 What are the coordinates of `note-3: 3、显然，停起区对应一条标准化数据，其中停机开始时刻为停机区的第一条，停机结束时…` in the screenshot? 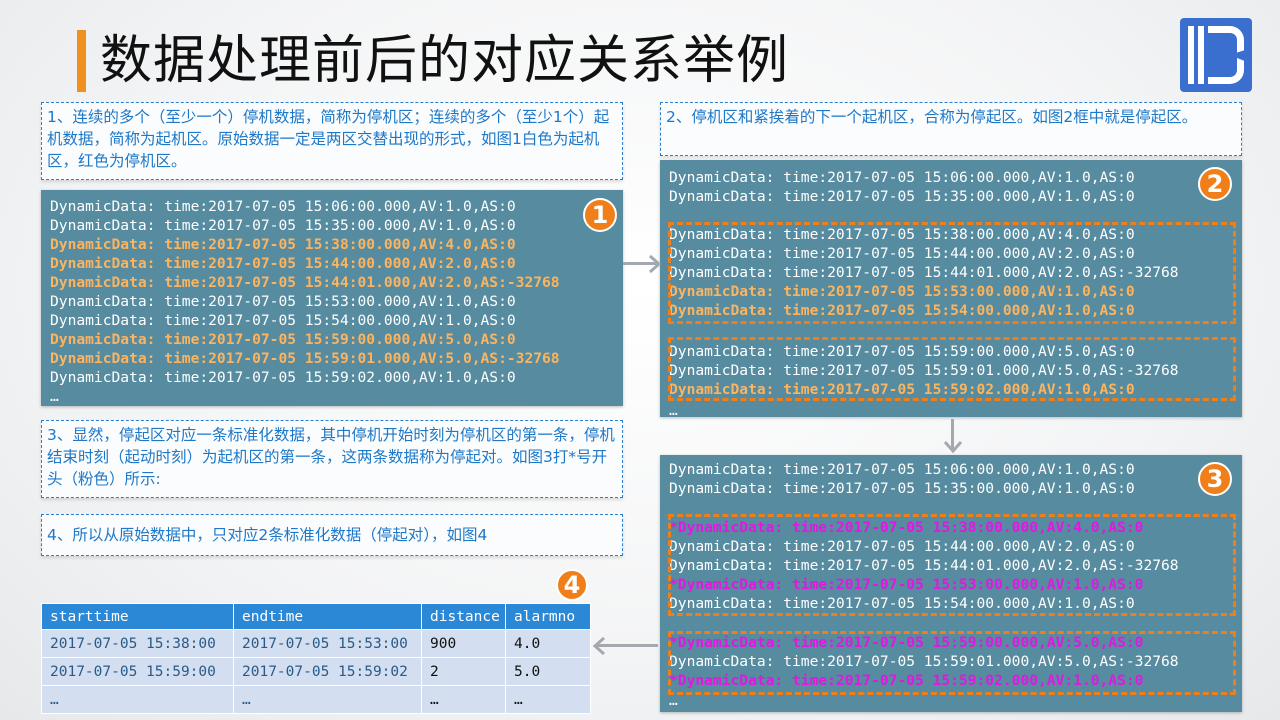 It's located at (332, 459).